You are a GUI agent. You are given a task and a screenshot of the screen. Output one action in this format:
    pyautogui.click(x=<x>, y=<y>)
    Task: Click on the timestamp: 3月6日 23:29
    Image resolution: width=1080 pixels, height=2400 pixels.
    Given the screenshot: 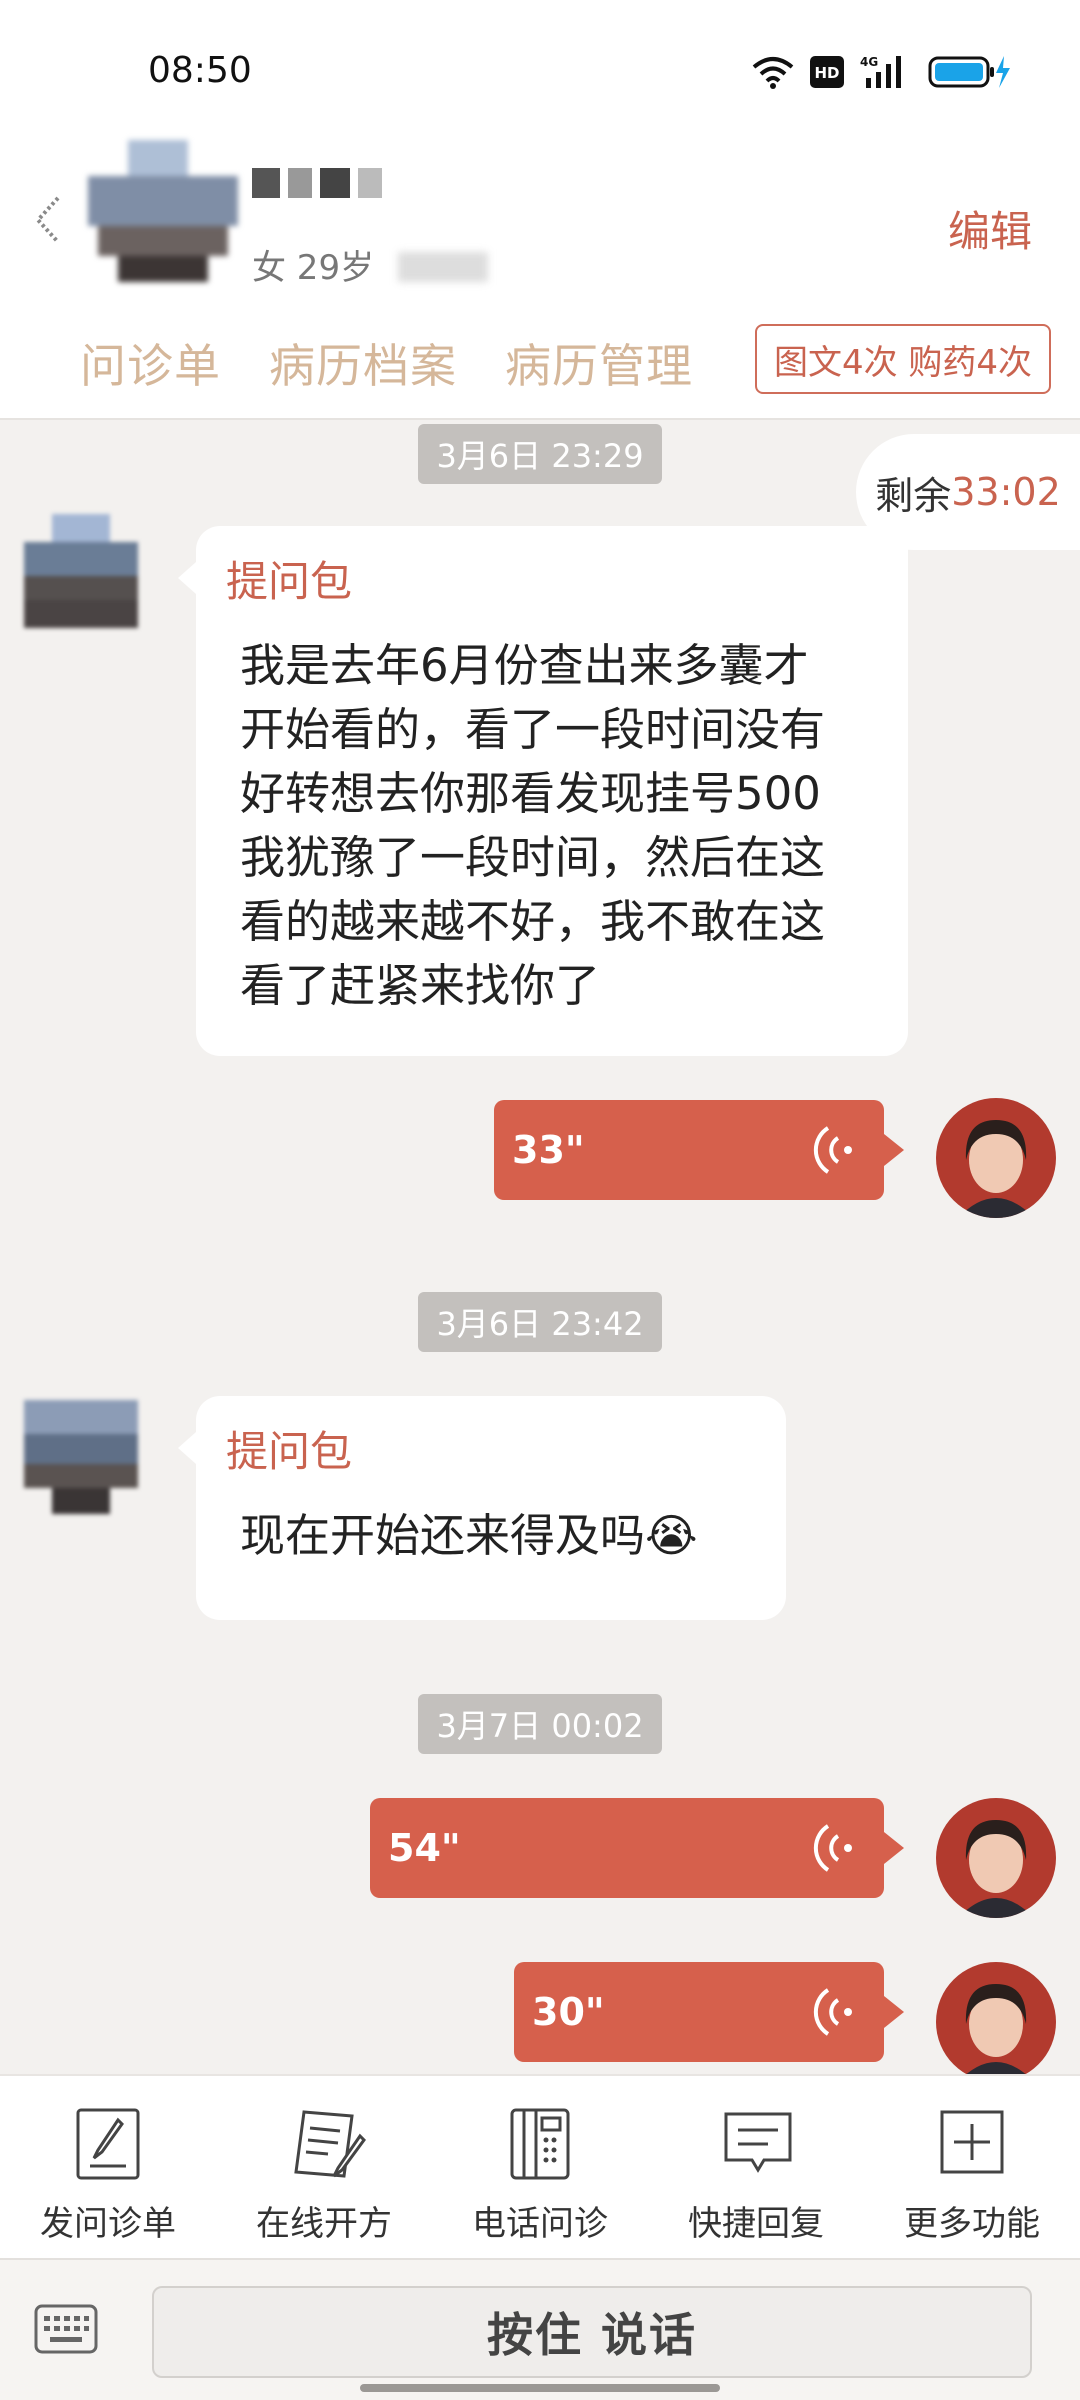 What is the action you would take?
    pyautogui.click(x=540, y=454)
    